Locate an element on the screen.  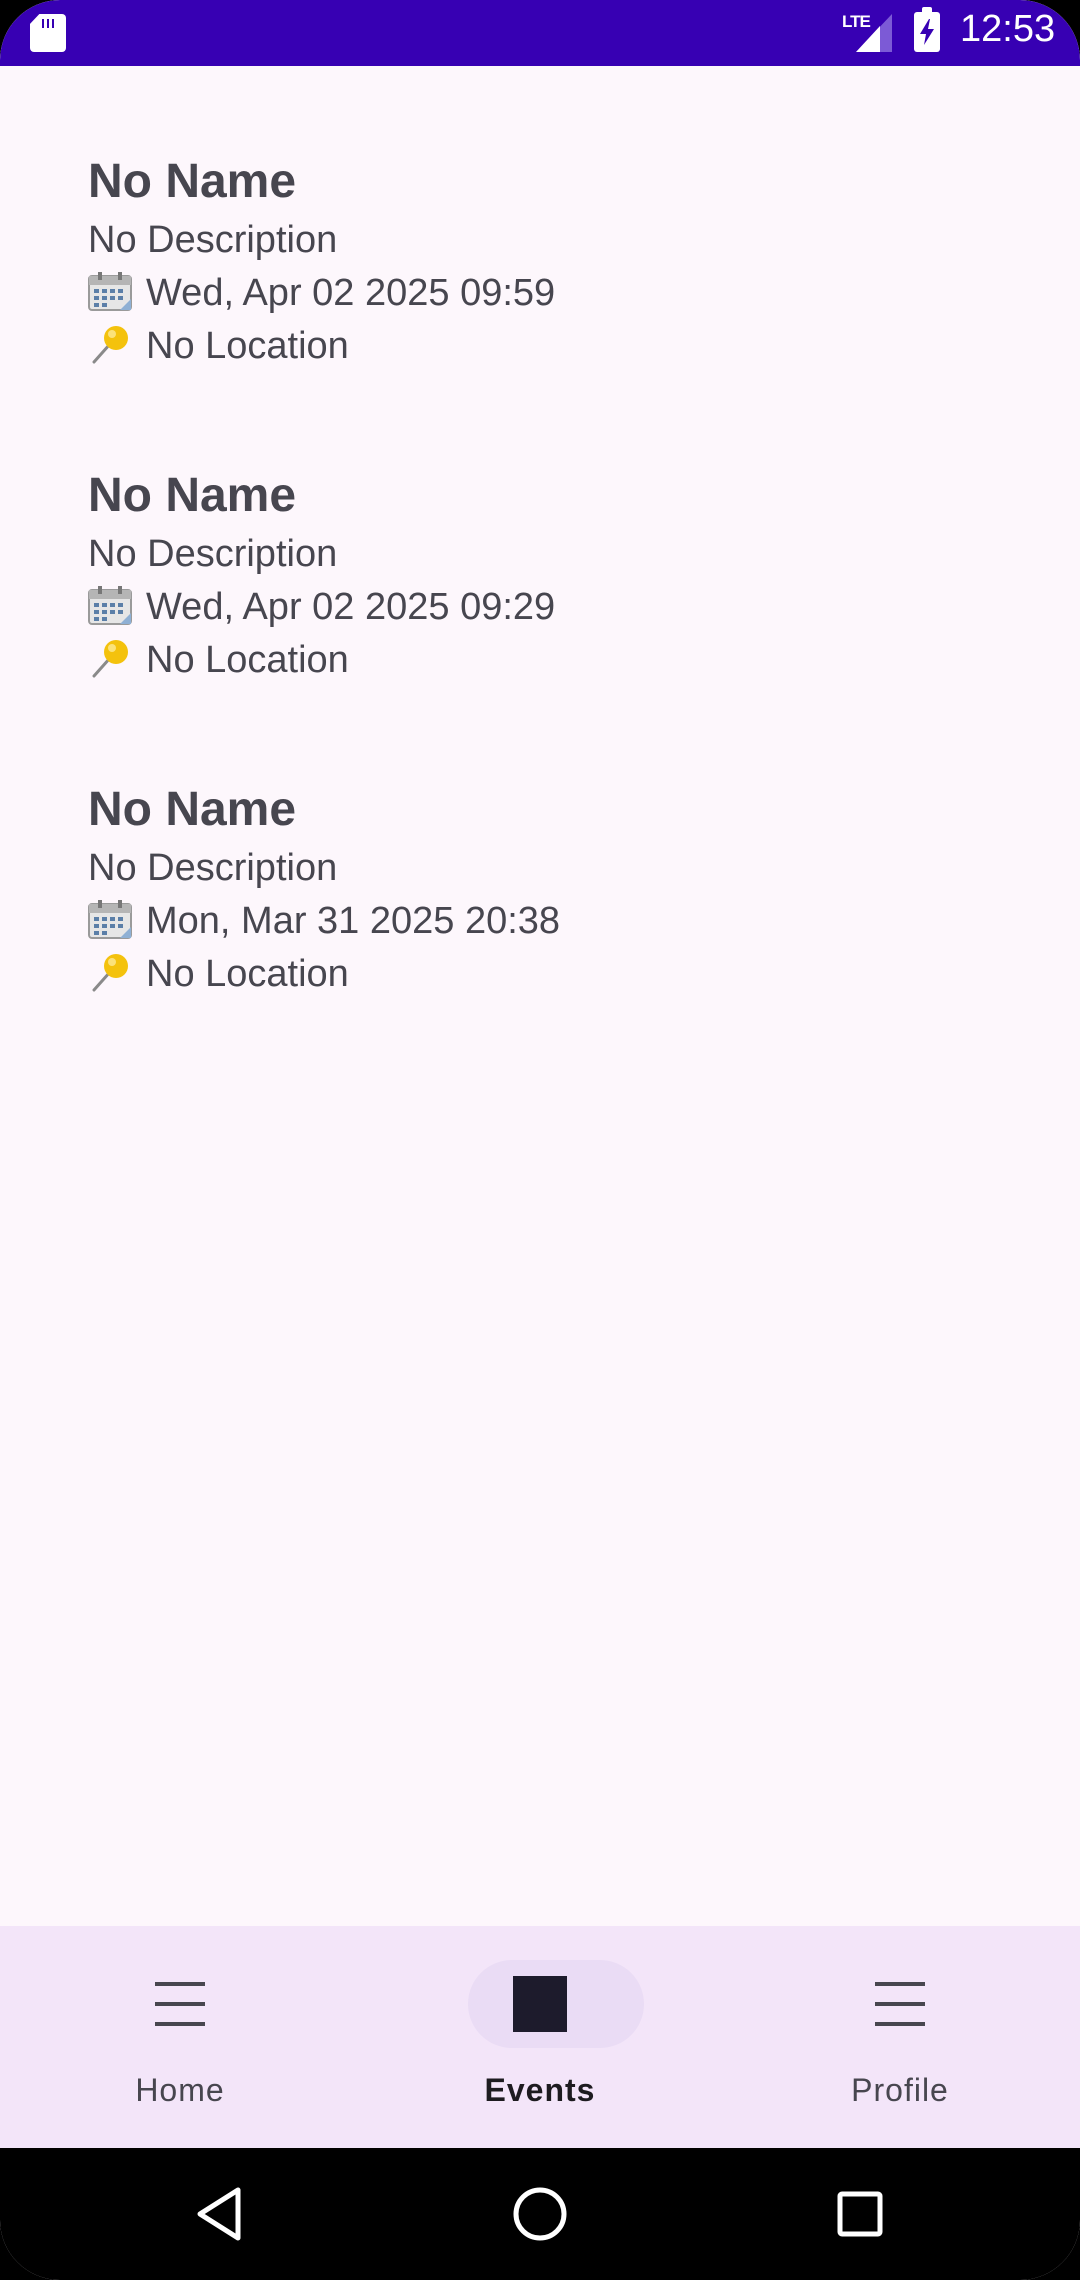
nav-label-profile: Profile is located at coordinates (900, 2090).